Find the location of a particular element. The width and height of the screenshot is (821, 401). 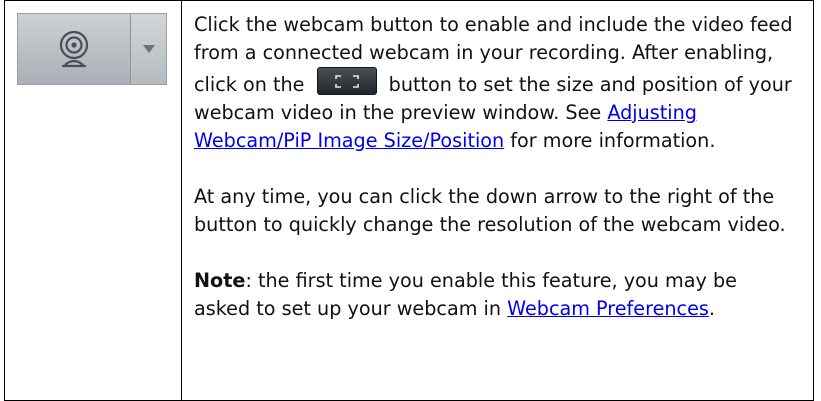

webcam-button is located at coordinates (74, 49).